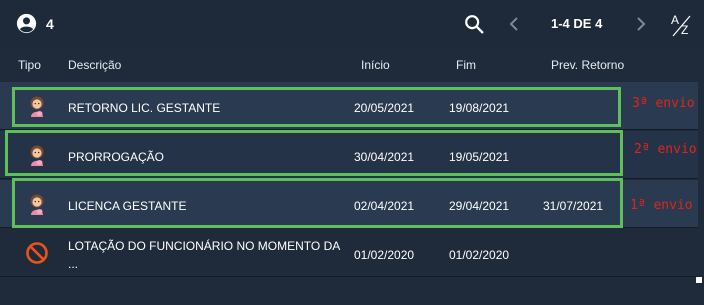 This screenshot has height=305, width=704. I want to click on chevron-left-icon, so click(514, 24).